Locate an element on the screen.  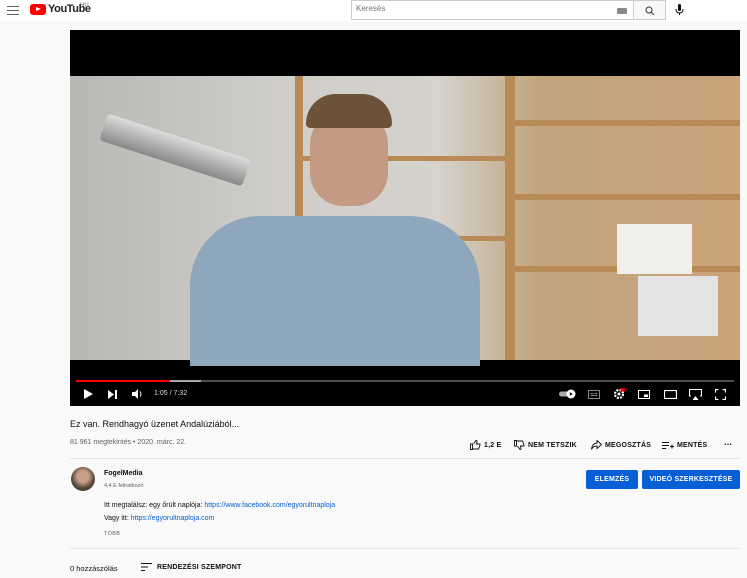
autoplay-toggle is located at coordinates (568, 394).